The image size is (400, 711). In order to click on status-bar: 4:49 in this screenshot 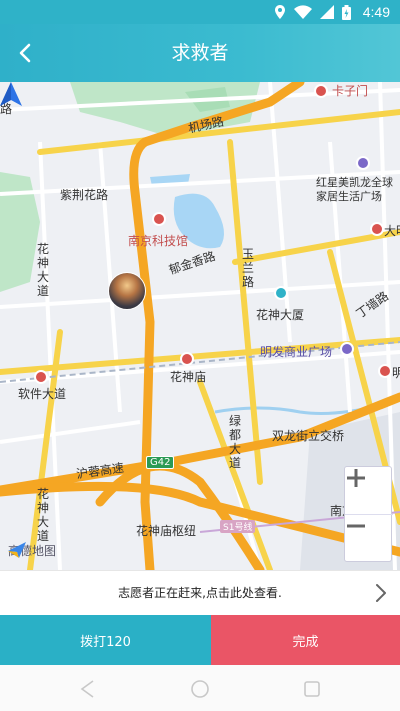, I will do `click(200, 12)`.